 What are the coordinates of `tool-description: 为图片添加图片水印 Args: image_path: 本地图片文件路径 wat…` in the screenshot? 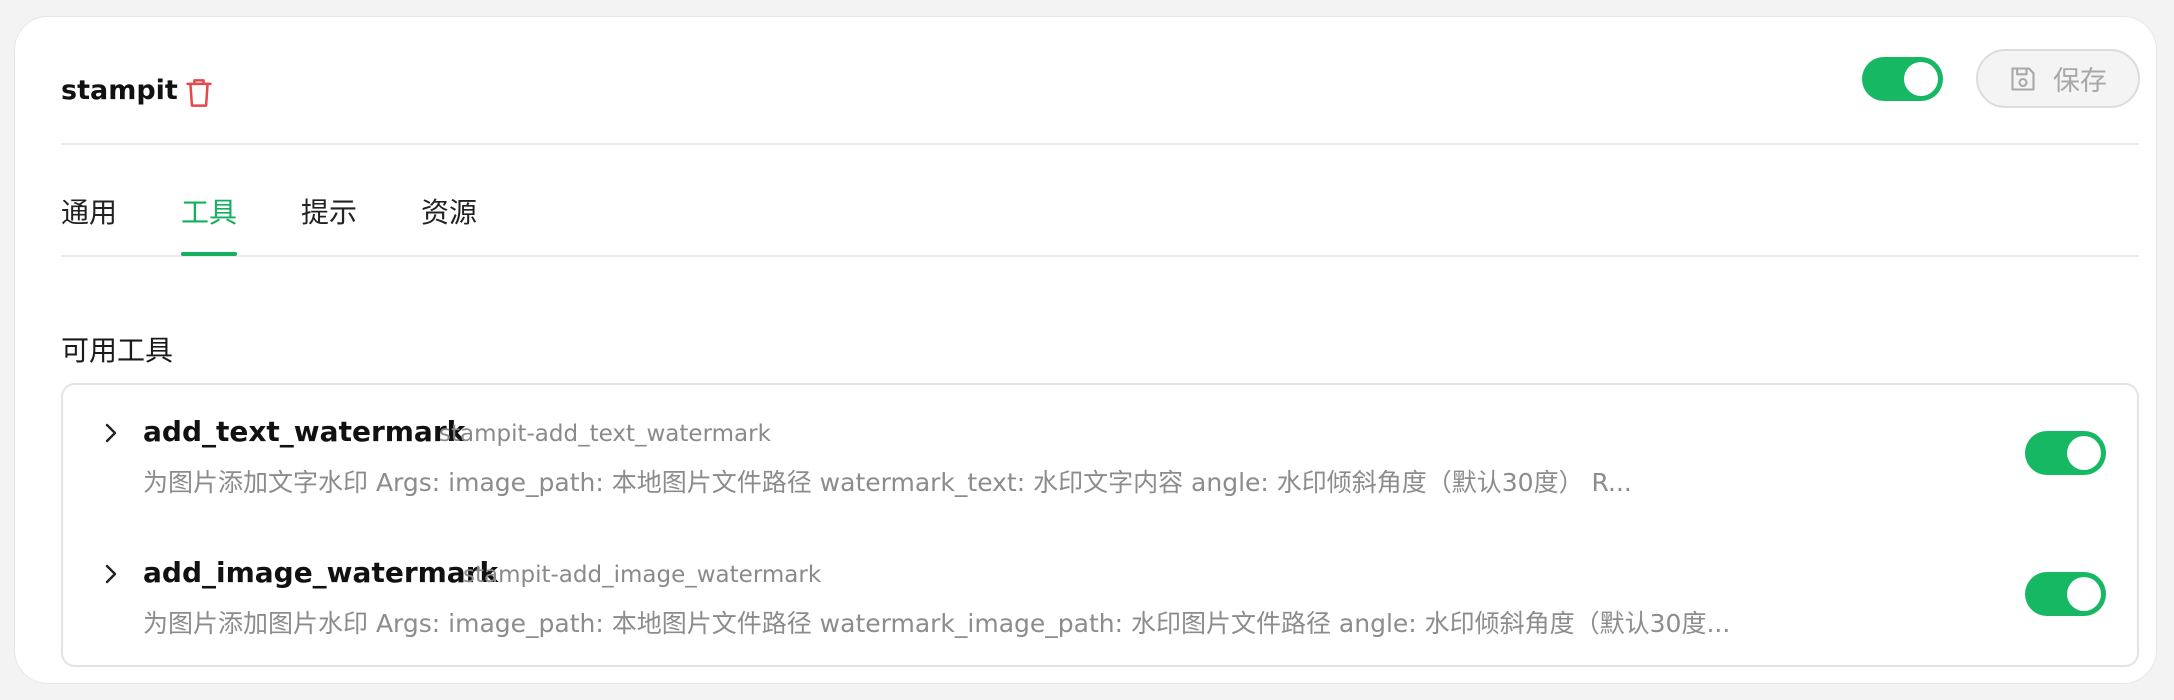 It's located at (937, 623).